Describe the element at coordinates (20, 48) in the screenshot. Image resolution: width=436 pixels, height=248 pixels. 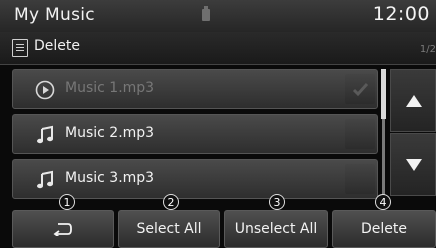
I see `list-menu-icon` at that location.